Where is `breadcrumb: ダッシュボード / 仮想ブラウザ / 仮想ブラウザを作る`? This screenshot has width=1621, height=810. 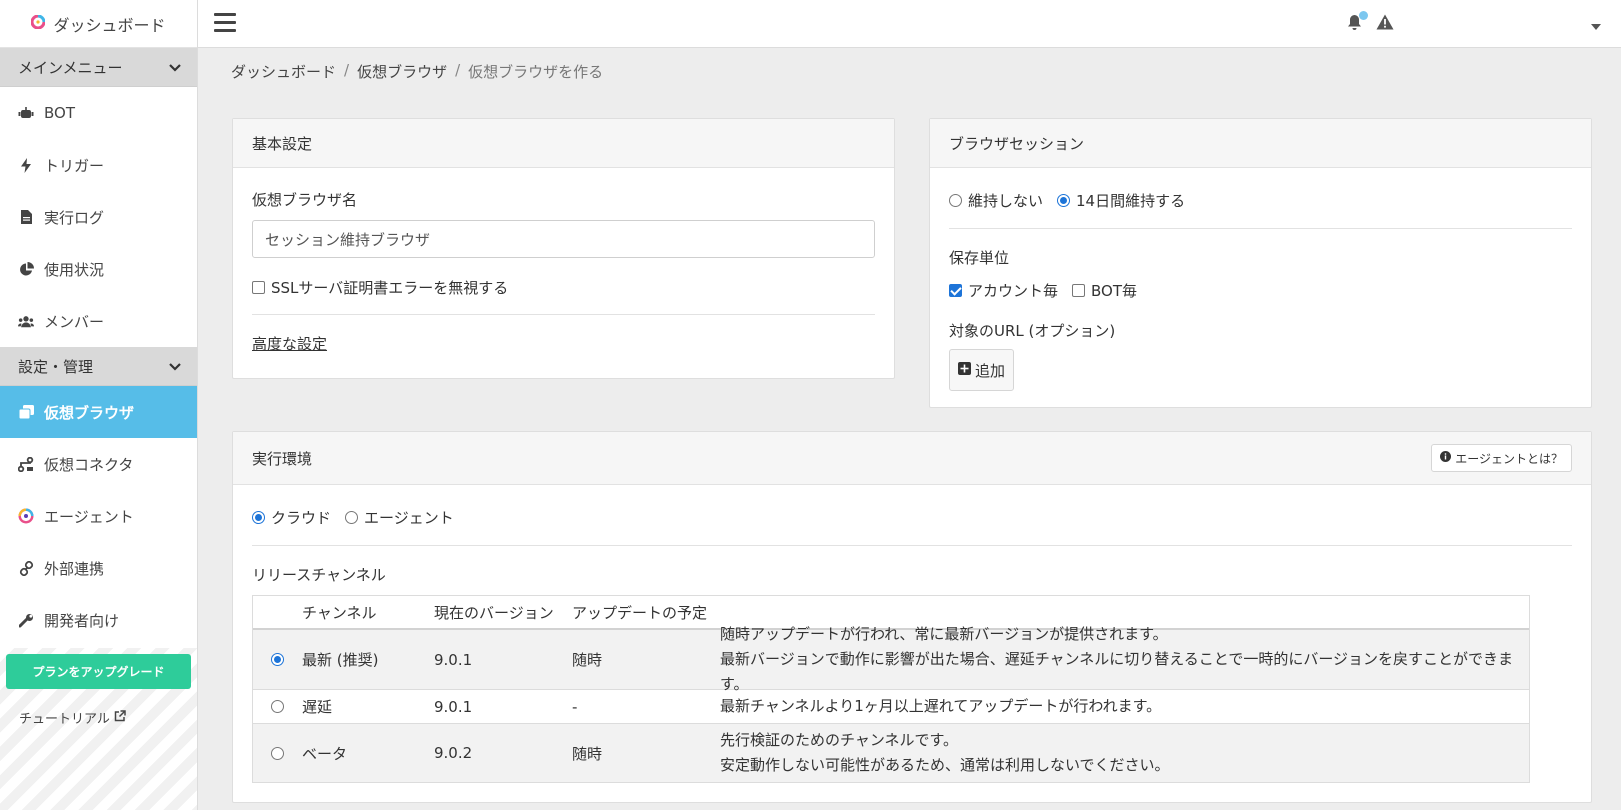 breadcrumb: ダッシュボード / 仮想ブラウザ / 仮想ブラウザを作る is located at coordinates (417, 71).